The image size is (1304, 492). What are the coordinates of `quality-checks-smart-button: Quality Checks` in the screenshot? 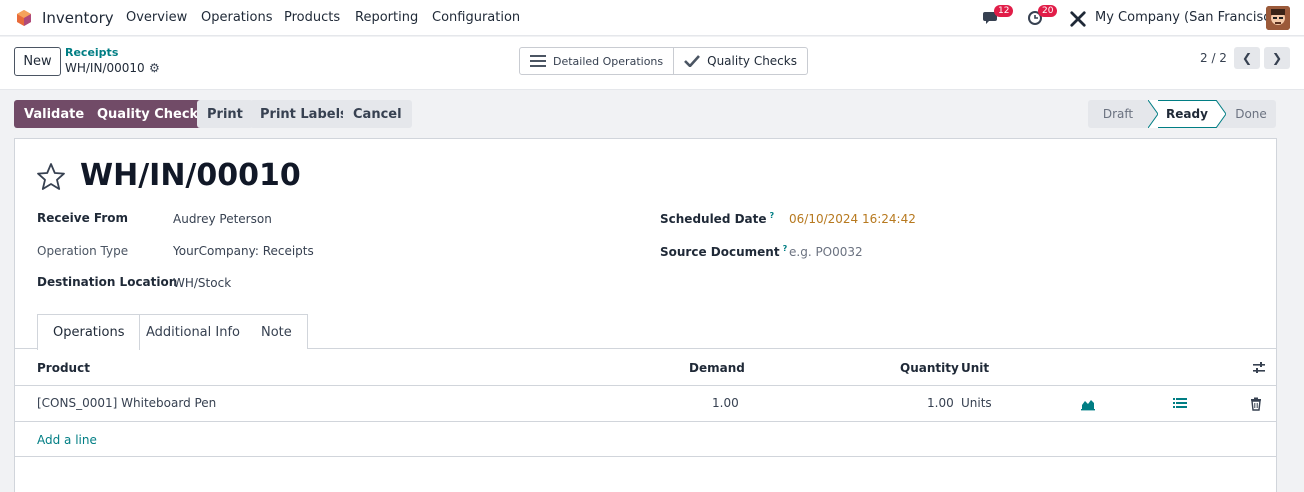 It's located at (740, 61).